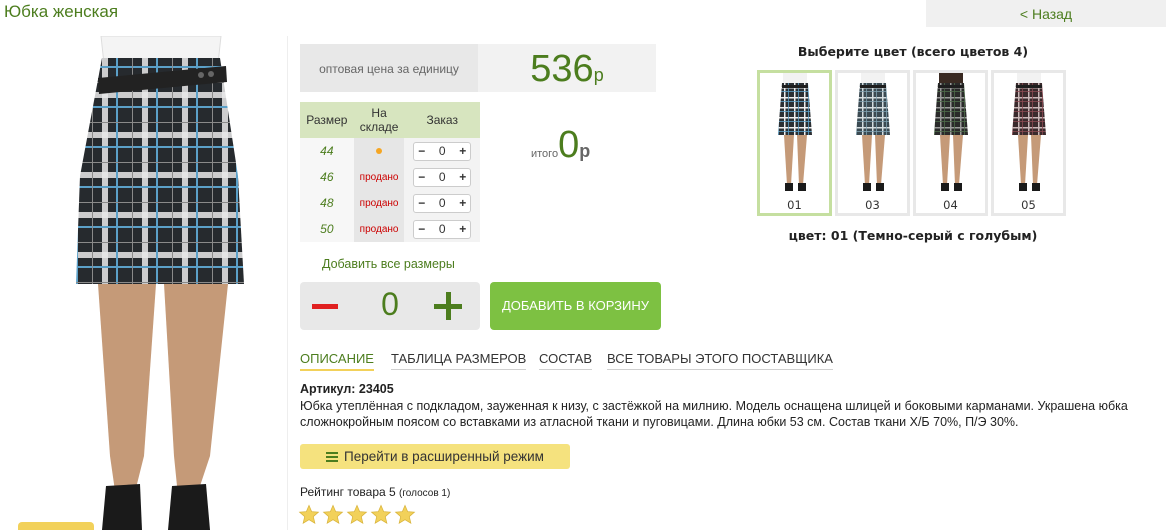  Describe the element at coordinates (337, 361) in the screenshot. I see `tab-description: ОПИСАНИЕ` at that location.